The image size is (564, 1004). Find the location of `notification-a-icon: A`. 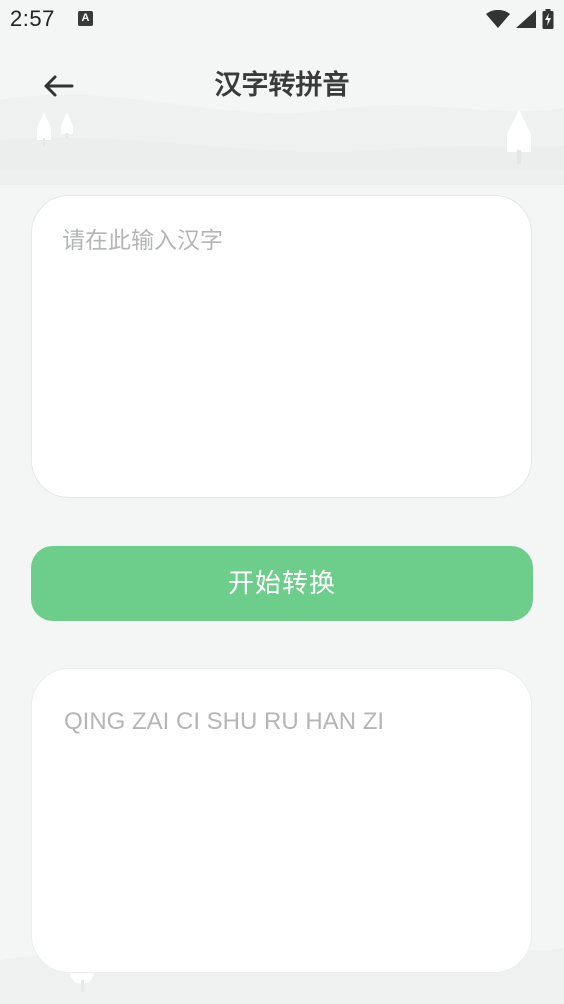

notification-a-icon: A is located at coordinates (85, 18).